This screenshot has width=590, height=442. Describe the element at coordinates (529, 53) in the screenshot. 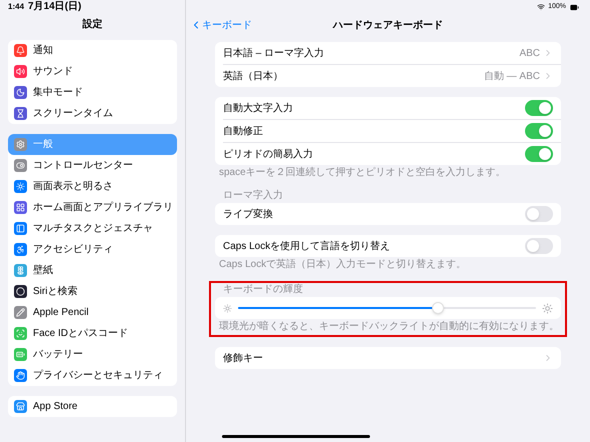

I see `row-value: ABC` at that location.